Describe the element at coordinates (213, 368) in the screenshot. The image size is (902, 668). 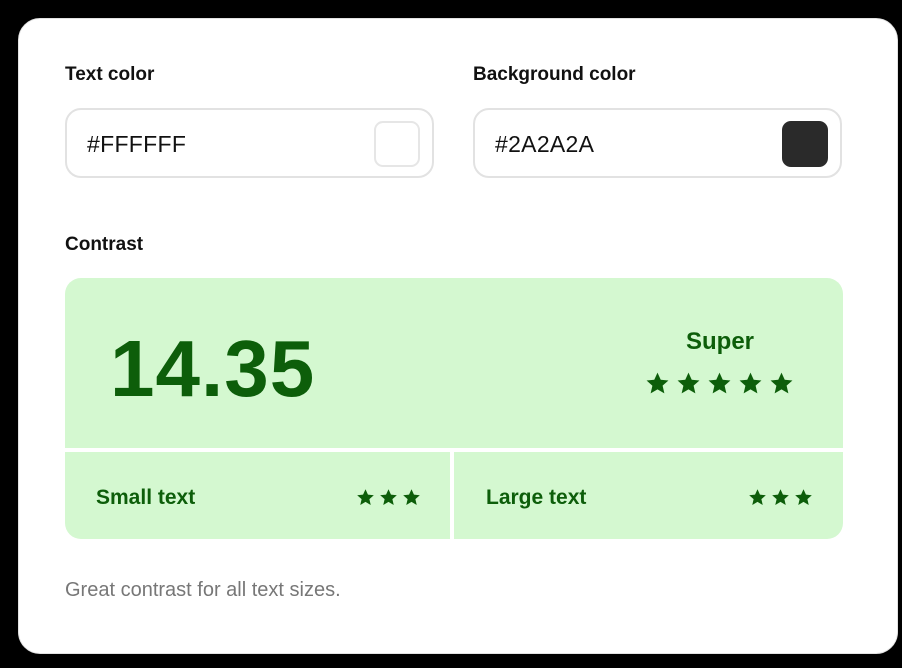
I see `contrast-ratio: 14.35` at that location.